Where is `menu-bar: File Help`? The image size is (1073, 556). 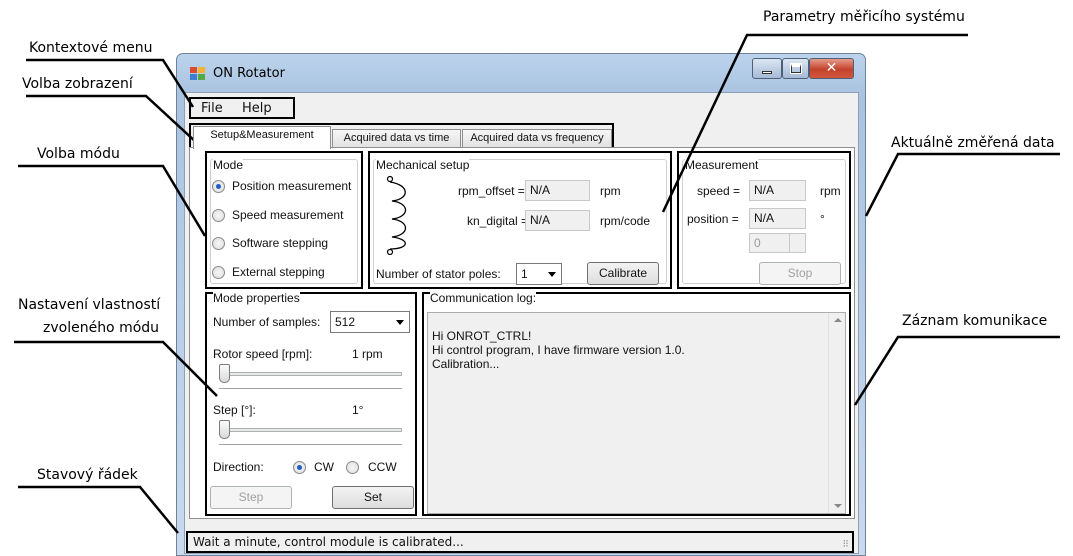
menu-bar: File Help is located at coordinates (242, 108).